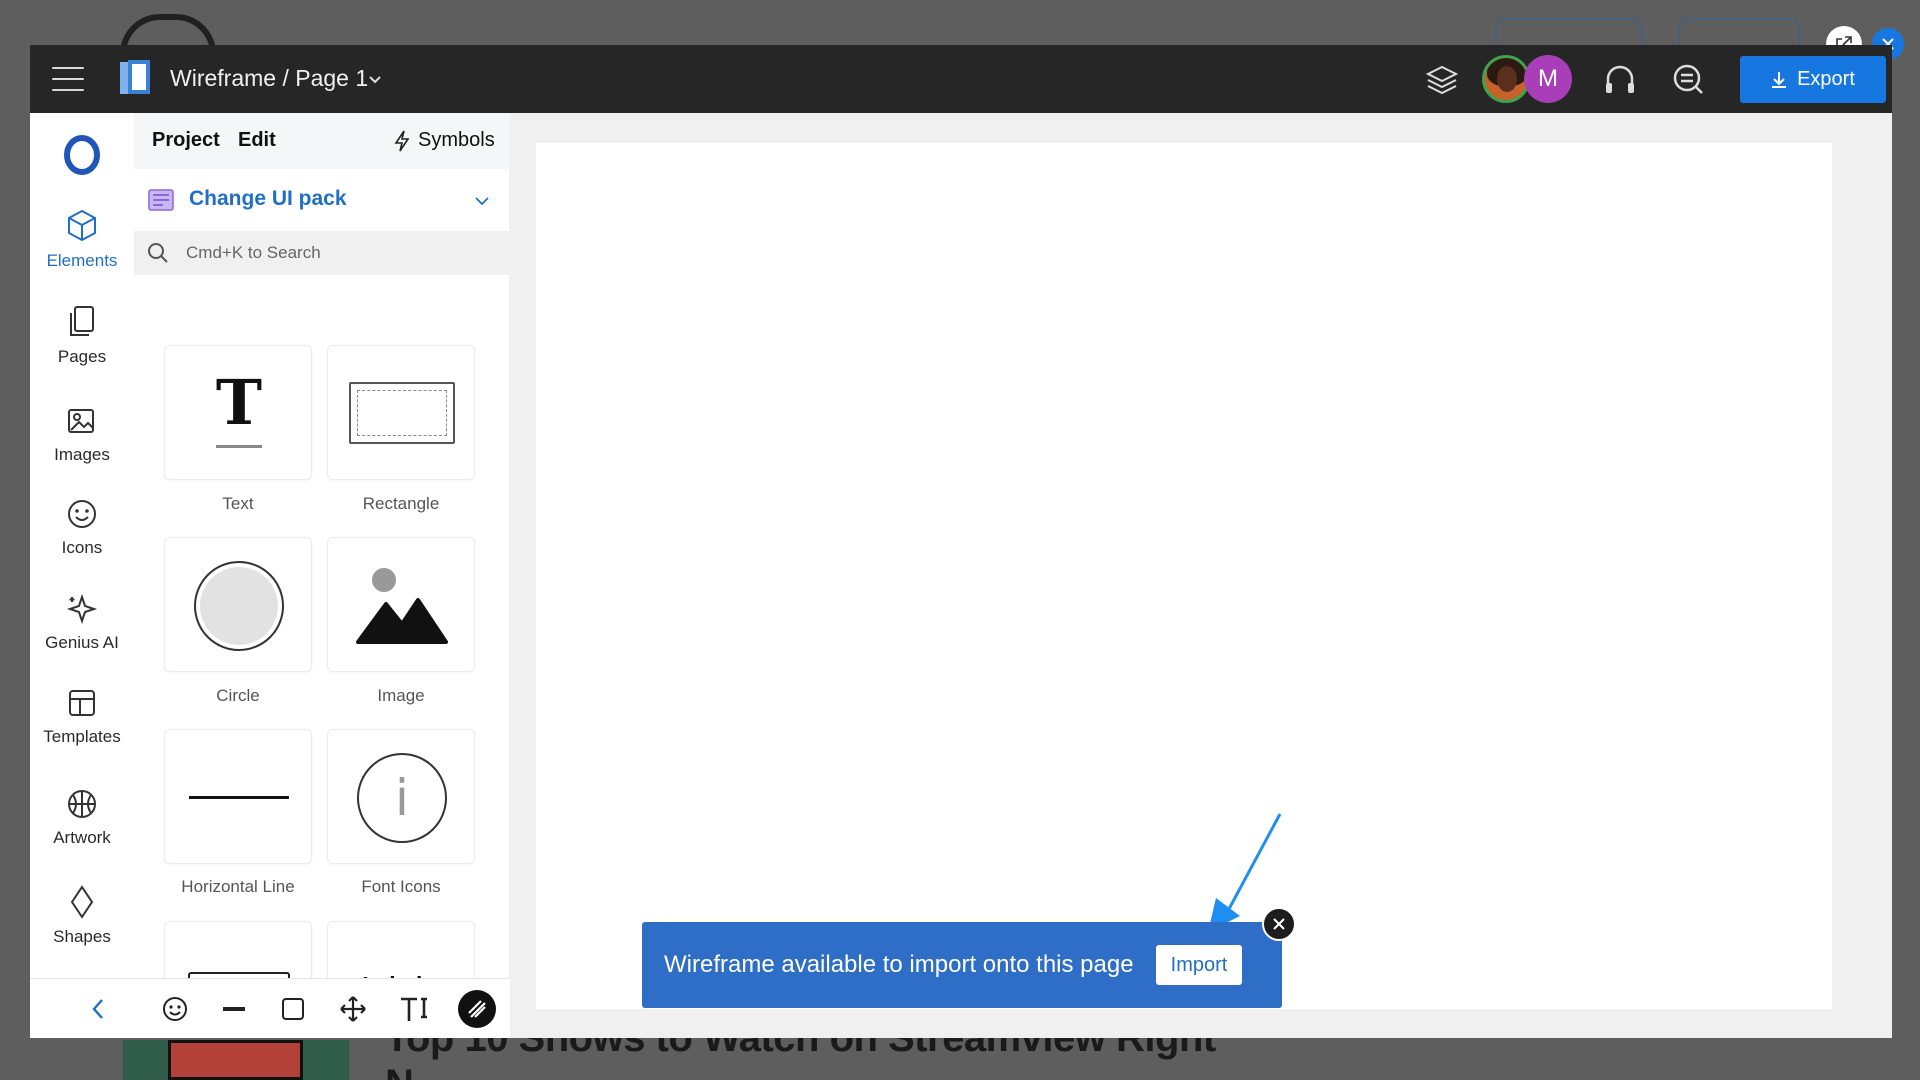 The height and width of the screenshot is (1080, 1920). What do you see at coordinates (82, 804) in the screenshot?
I see `basketball-icon` at bounding box center [82, 804].